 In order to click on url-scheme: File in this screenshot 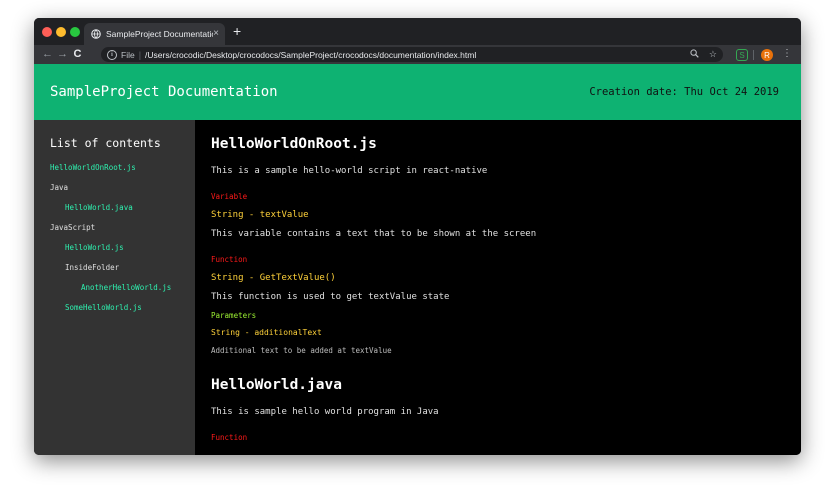, I will do `click(128, 54)`.